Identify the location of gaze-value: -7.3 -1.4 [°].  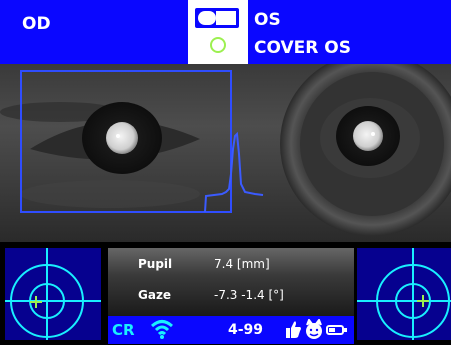
(249, 295).